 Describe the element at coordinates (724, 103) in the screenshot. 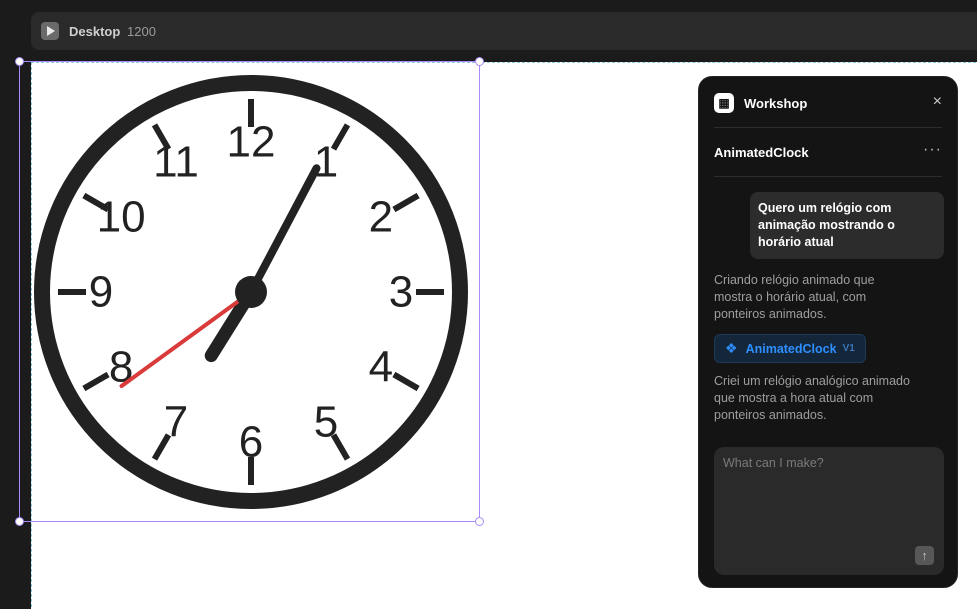

I see `workshop-logo-icon: ▦` at that location.